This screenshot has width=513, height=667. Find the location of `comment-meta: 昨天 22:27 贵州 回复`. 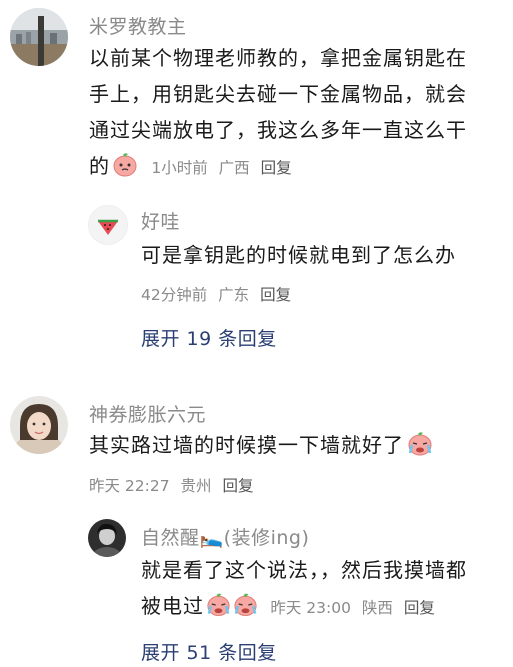

comment-meta: 昨天 22:27 贵州 回复 is located at coordinates (174, 485).